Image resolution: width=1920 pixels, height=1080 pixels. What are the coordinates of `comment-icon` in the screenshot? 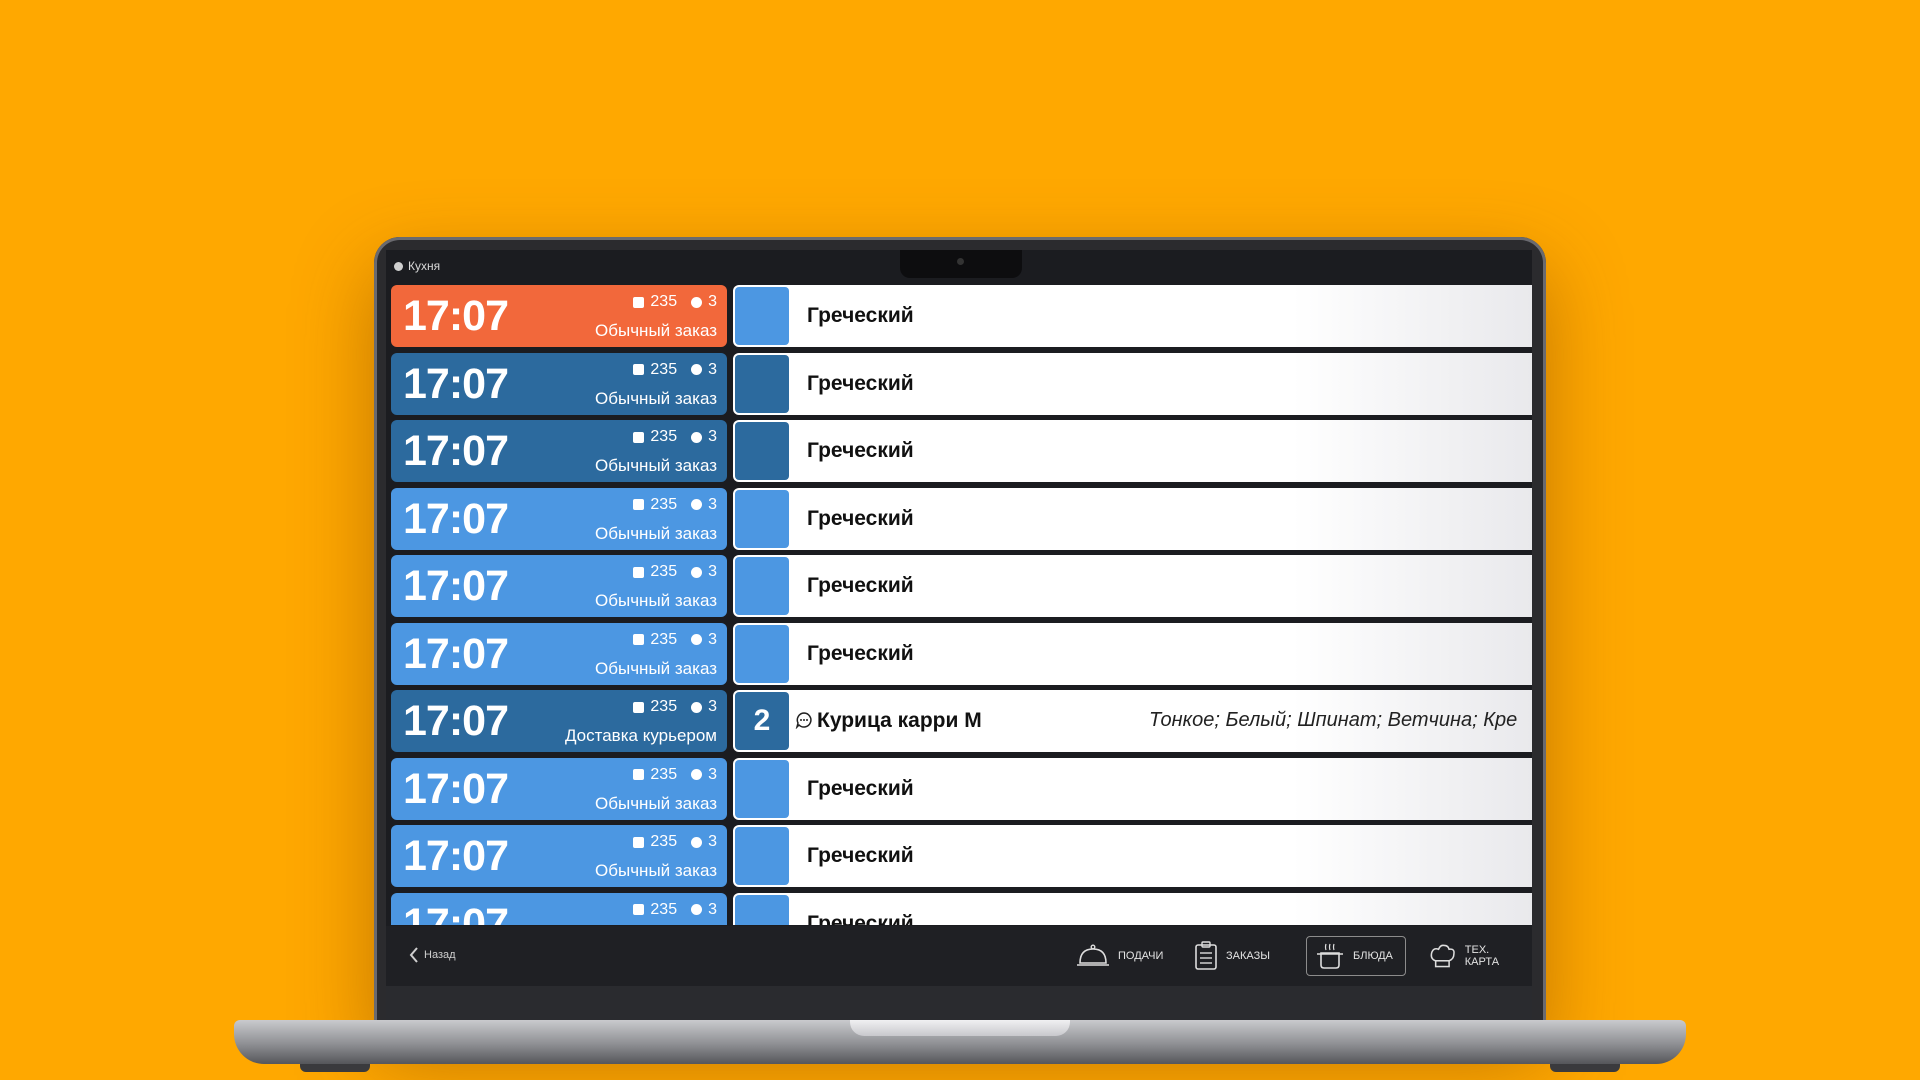 It's located at (803, 720).